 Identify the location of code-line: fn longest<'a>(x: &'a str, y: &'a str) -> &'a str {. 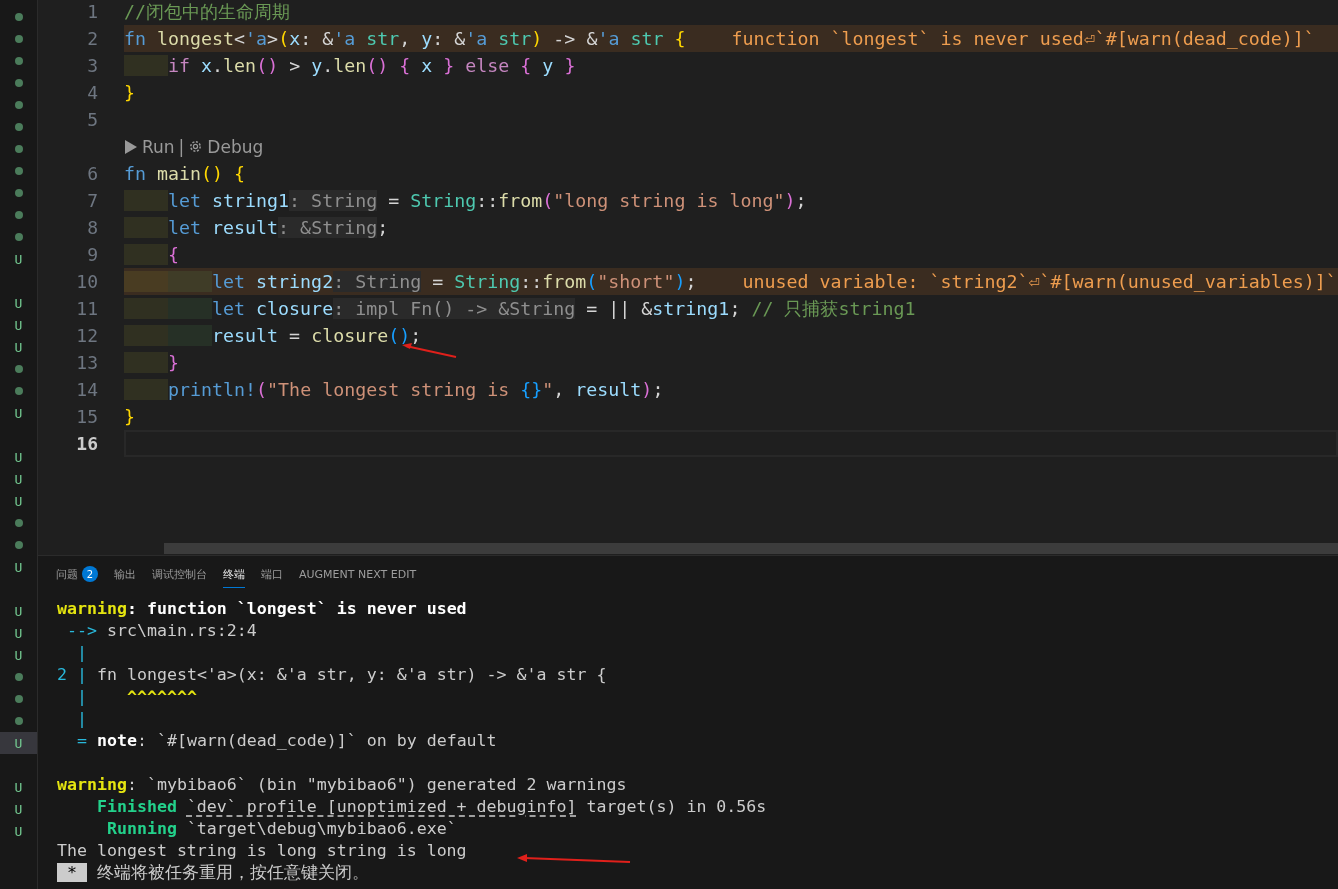
(405, 39).